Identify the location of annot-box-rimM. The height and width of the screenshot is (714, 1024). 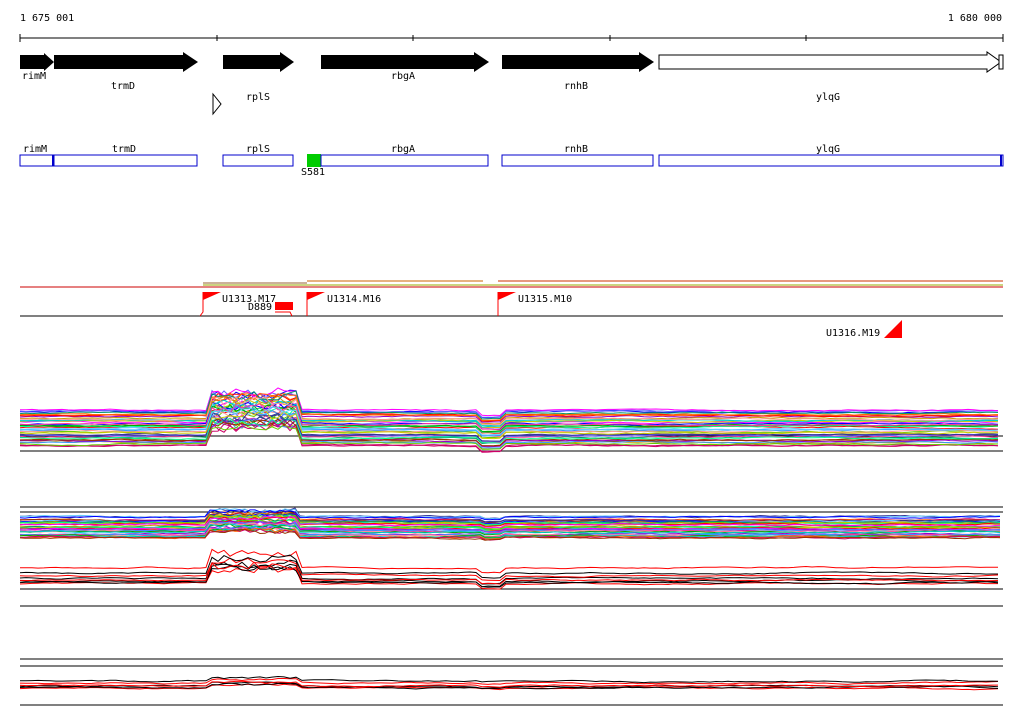
(37, 160).